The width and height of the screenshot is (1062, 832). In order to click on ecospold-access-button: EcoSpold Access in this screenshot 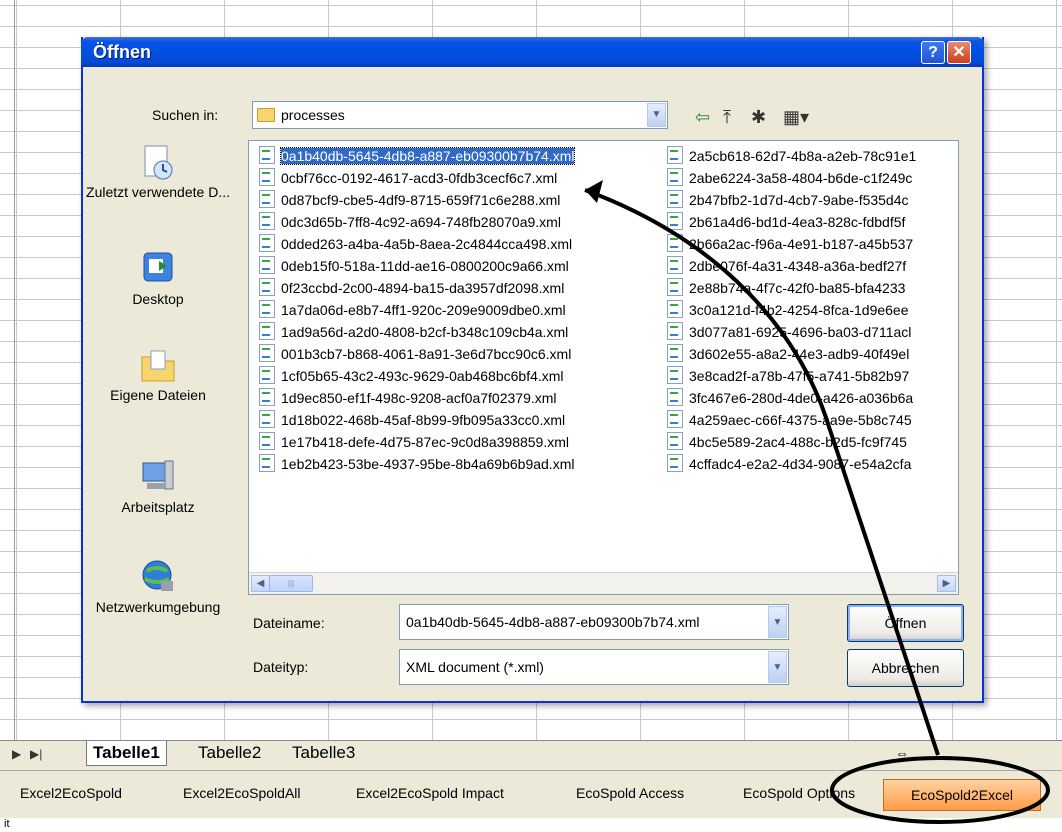, I will do `click(630, 793)`.